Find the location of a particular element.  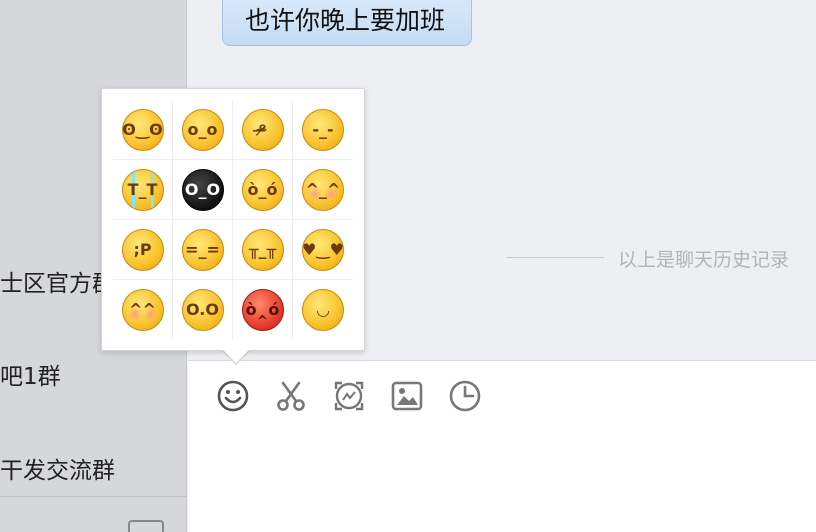

shy-emoji: ^^ is located at coordinates (142, 310).